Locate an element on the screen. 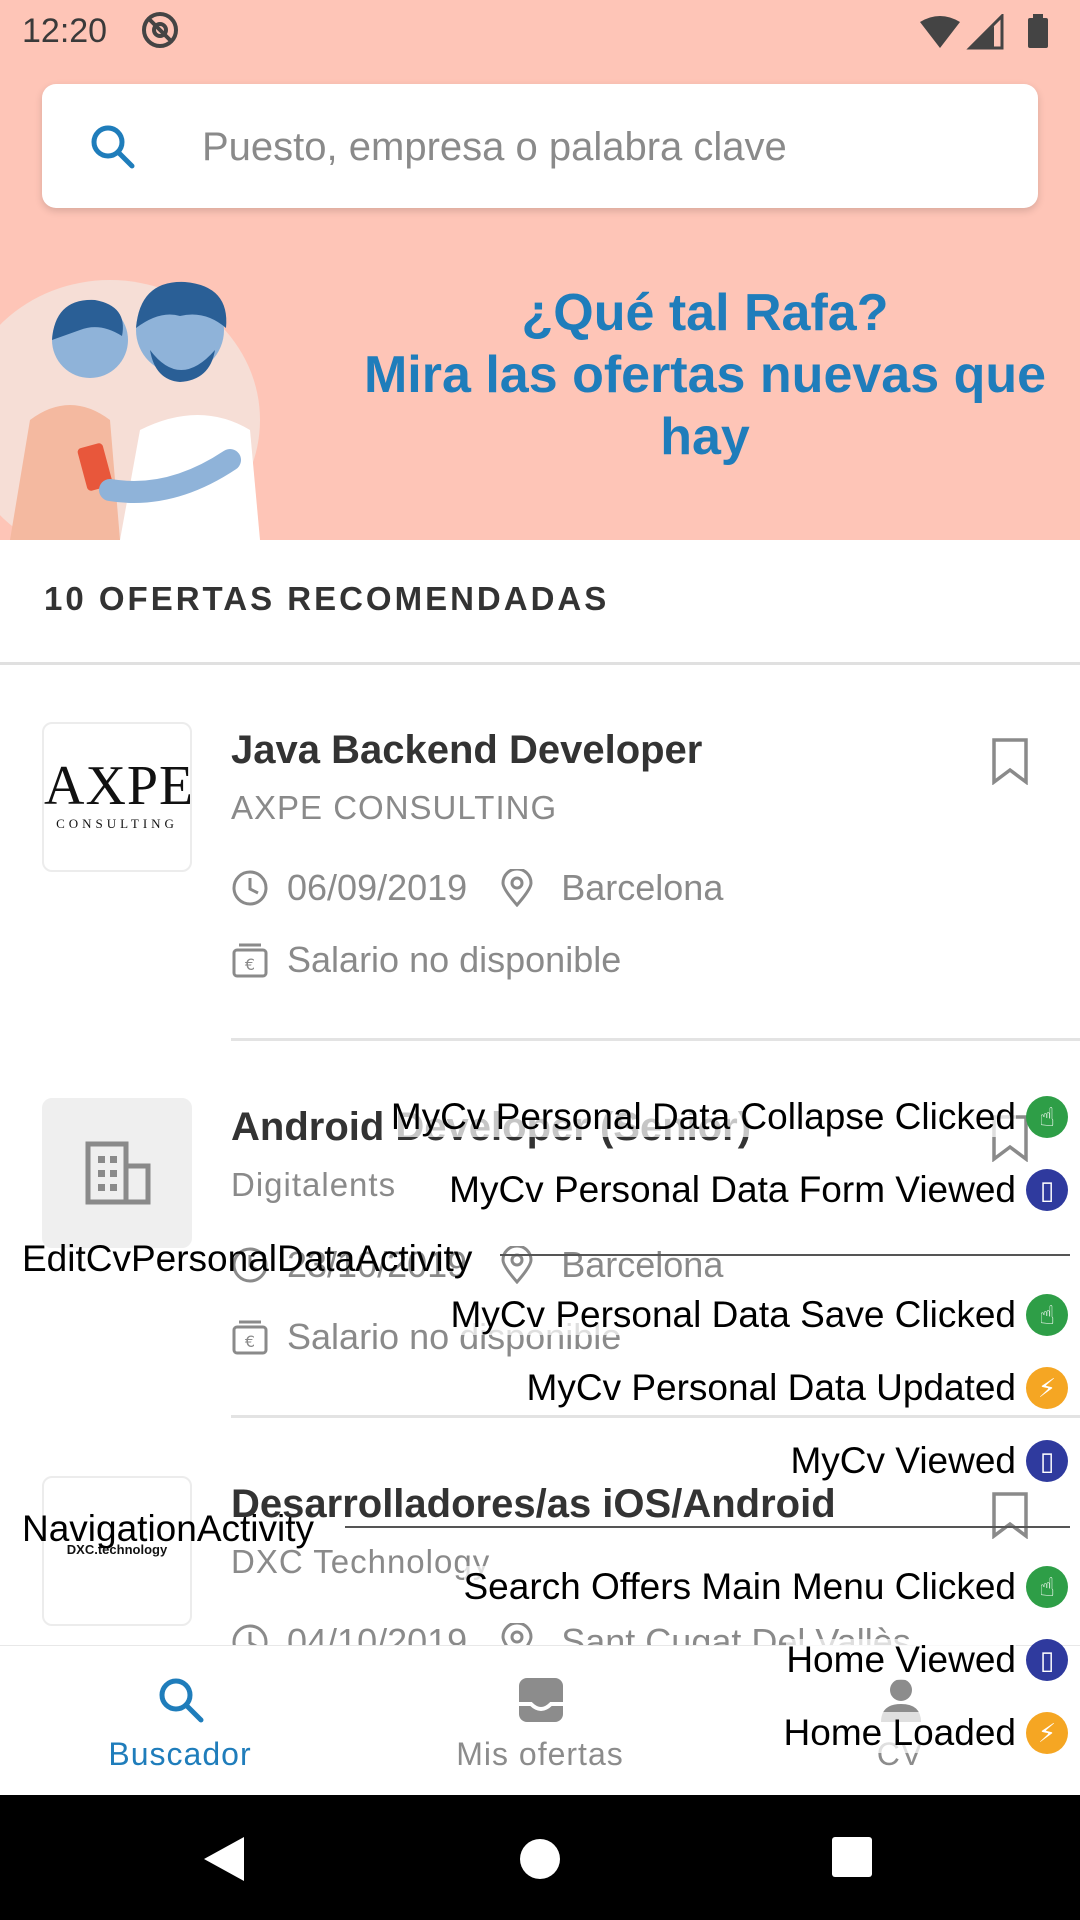 This screenshot has height=1920, width=1080. company-logo: DXC.technology is located at coordinates (117, 1551).